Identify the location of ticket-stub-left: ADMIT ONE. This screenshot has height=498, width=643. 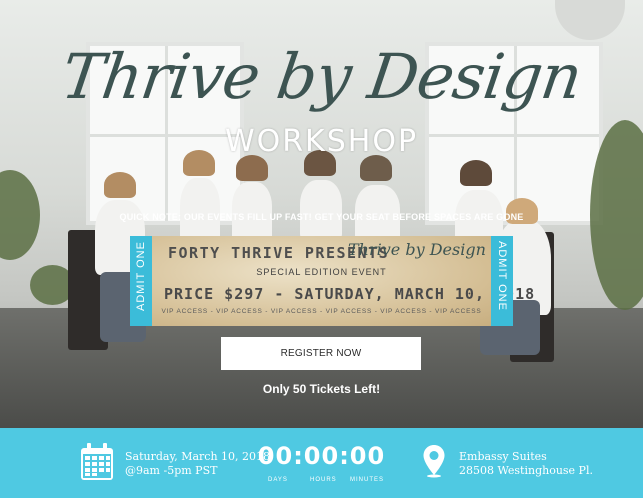
(141, 281).